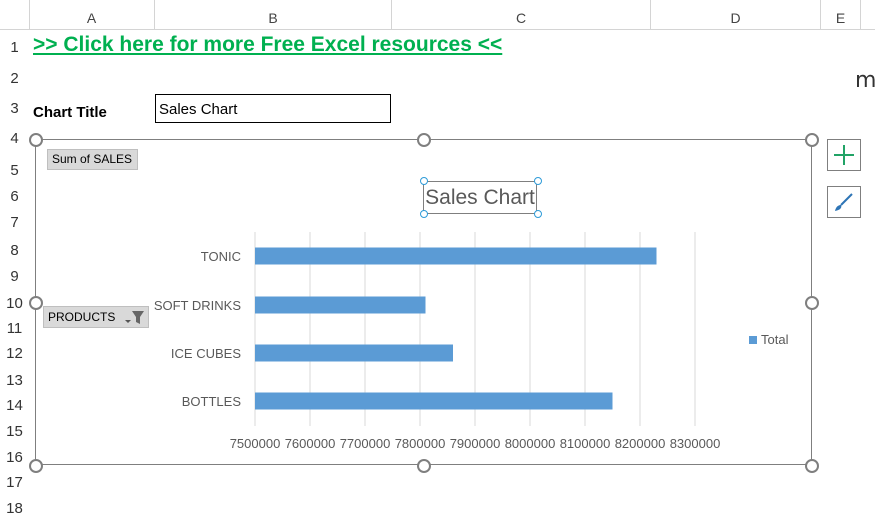  What do you see at coordinates (212, 401) in the screenshot?
I see `category-label: BOTTLES` at bounding box center [212, 401].